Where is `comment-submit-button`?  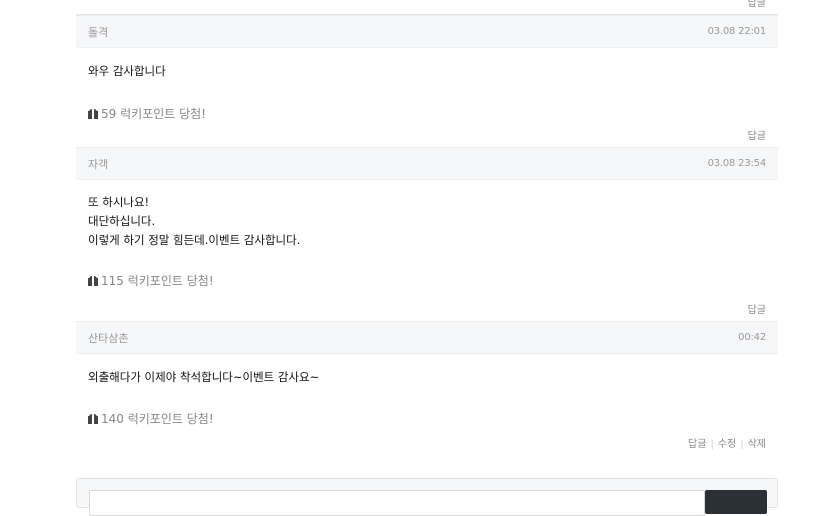
comment-submit-button is located at coordinates (736, 502).